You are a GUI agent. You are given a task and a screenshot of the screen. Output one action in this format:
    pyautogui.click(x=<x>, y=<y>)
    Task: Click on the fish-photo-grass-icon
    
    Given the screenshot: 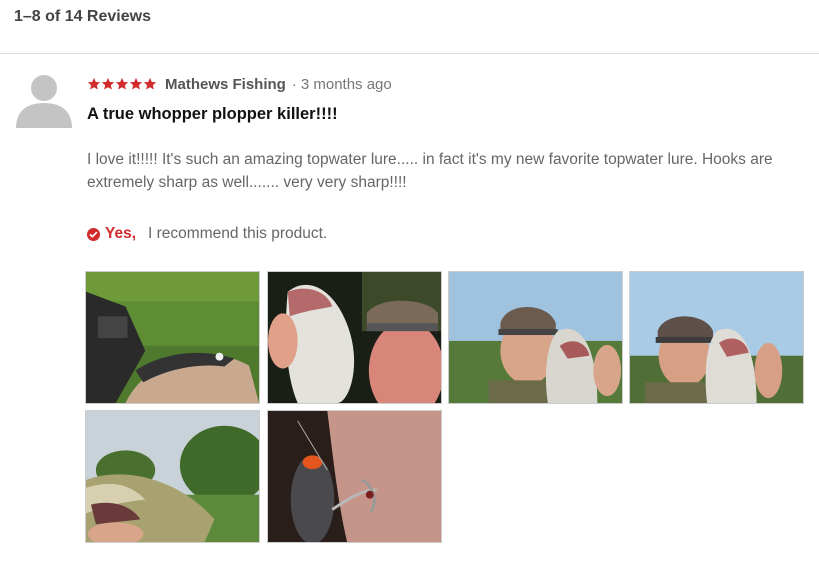 What is the action you would take?
    pyautogui.click(x=172, y=337)
    